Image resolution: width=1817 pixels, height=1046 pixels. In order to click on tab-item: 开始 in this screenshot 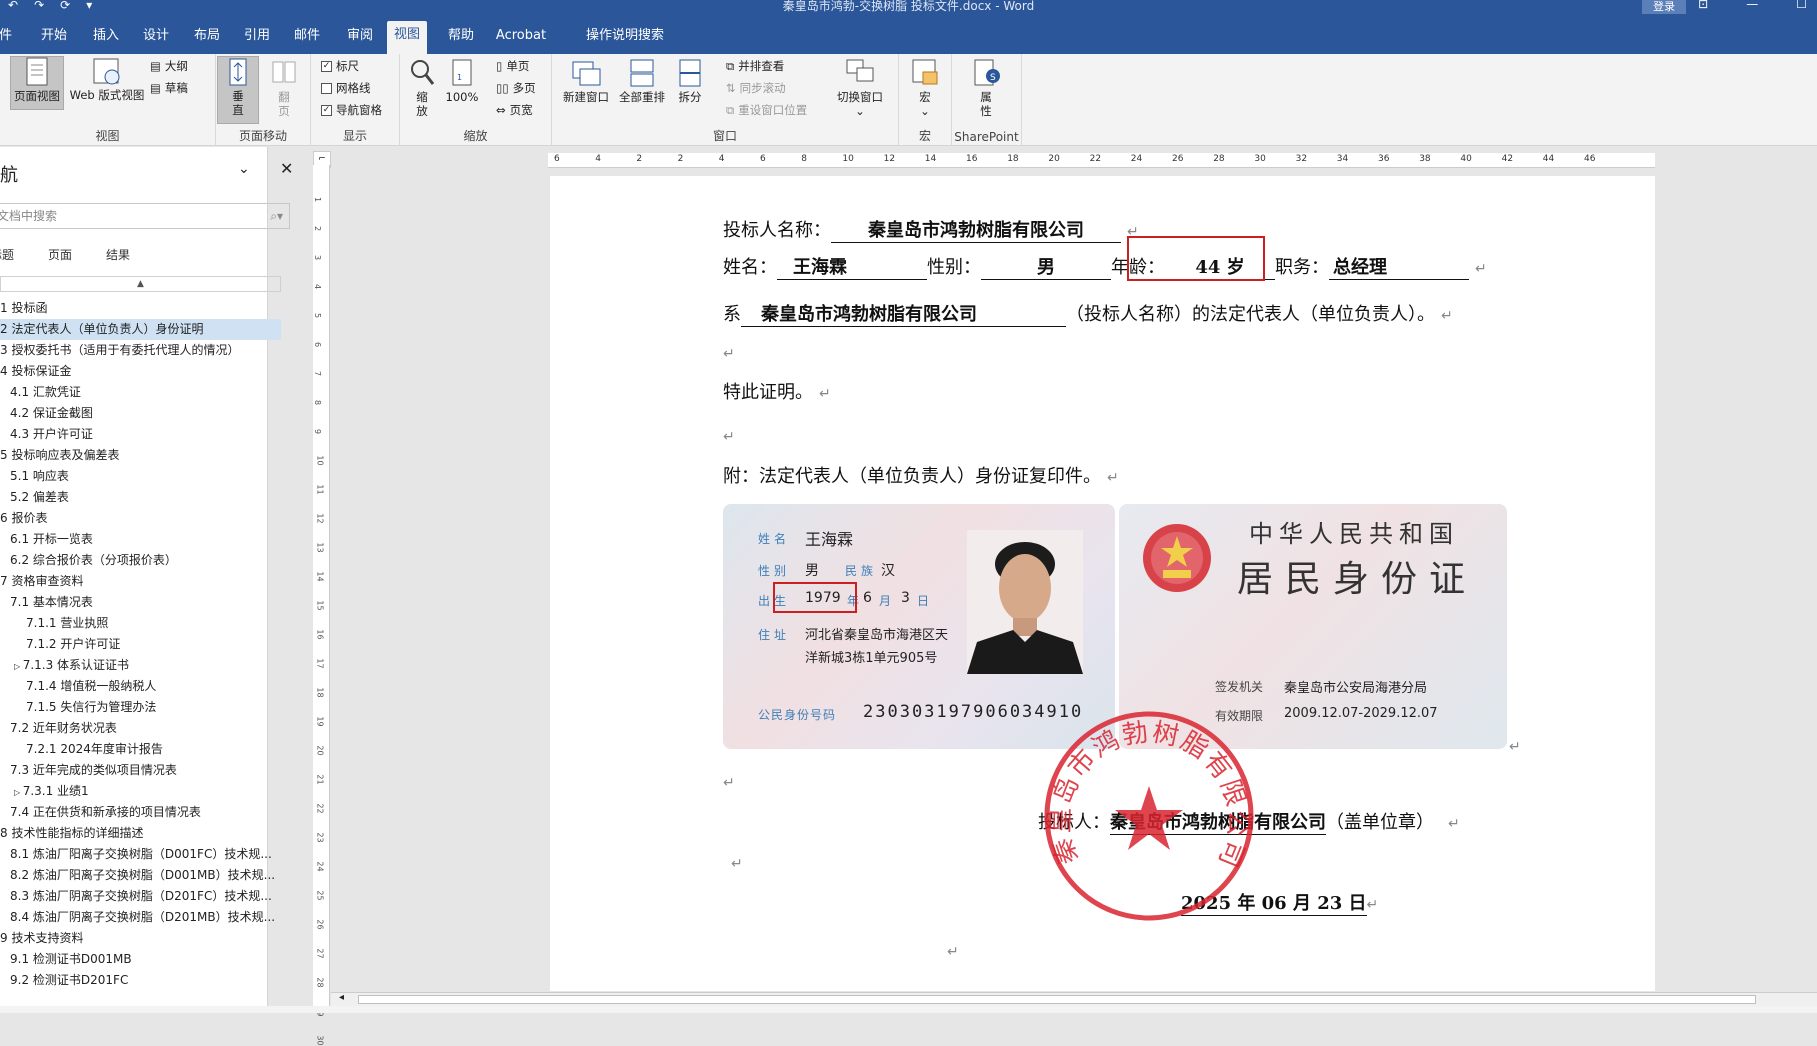, I will do `click(54, 39)`.